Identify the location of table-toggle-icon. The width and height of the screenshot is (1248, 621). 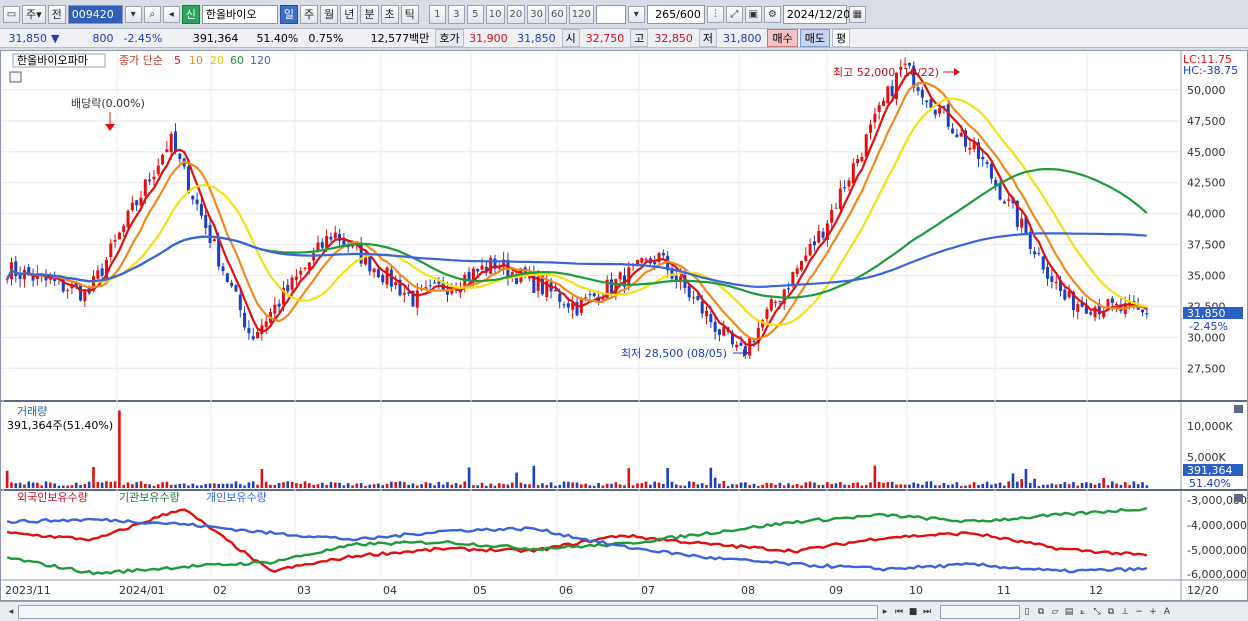
(15, 77).